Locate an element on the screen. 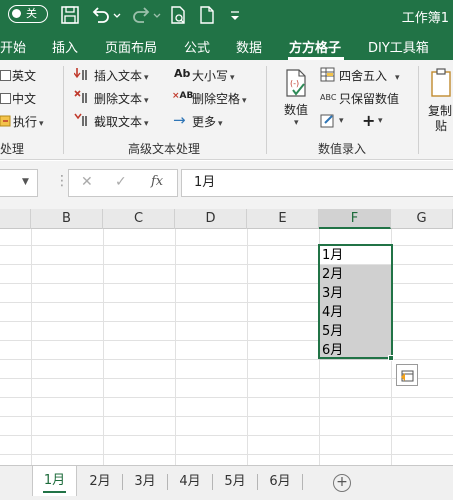 Image resolution: width=453 pixels, height=500 pixels. edit-cell-icon is located at coordinates (327, 120).